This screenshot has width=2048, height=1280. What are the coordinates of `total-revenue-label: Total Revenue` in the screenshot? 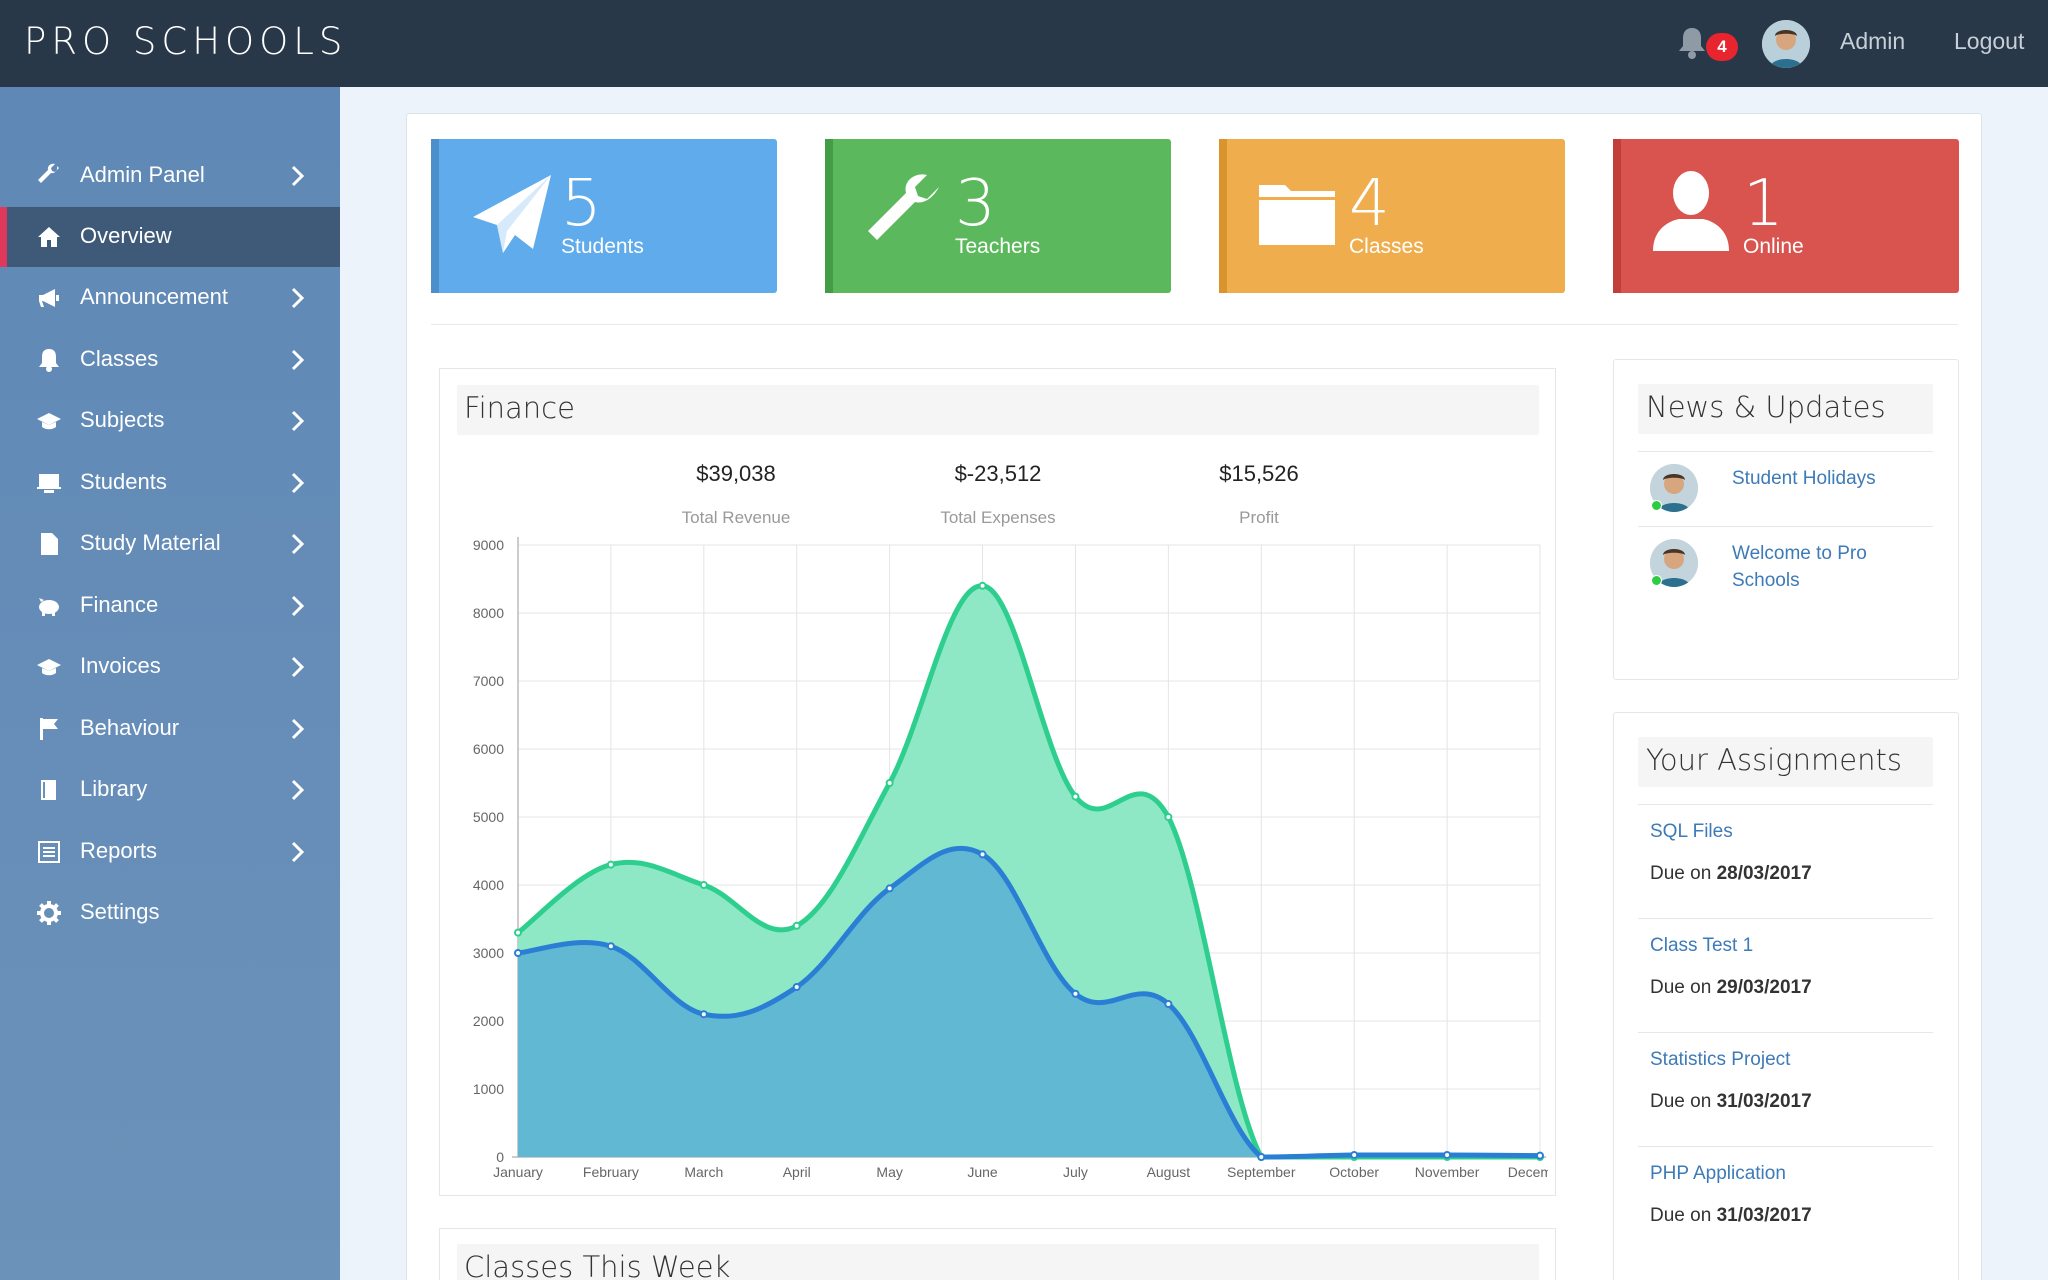 It's located at (736, 517).